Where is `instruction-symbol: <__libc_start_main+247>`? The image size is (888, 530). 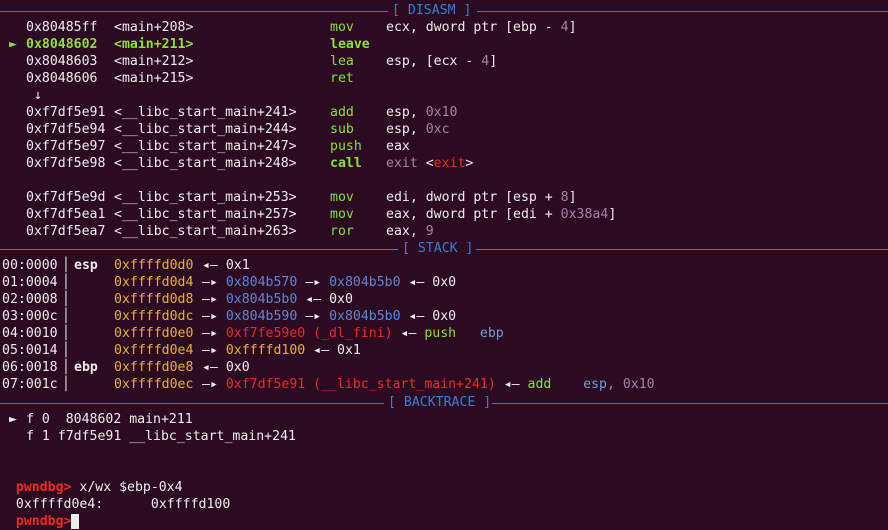
instruction-symbol: <__libc_start_main+247> is located at coordinates (205, 146).